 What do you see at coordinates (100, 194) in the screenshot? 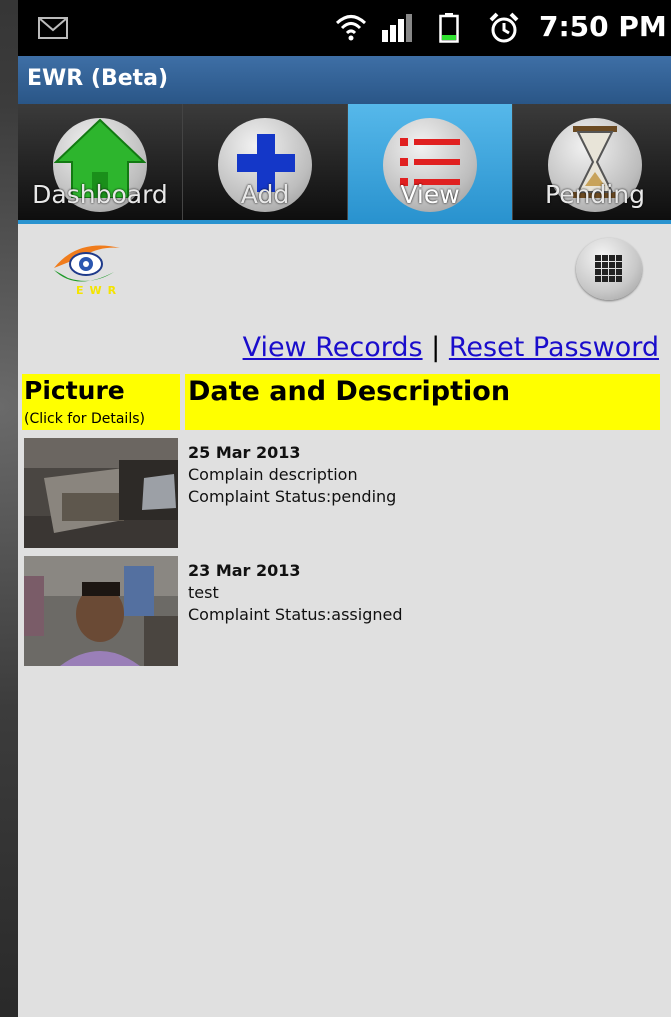
I see `tab-label: Dashboard` at bounding box center [100, 194].